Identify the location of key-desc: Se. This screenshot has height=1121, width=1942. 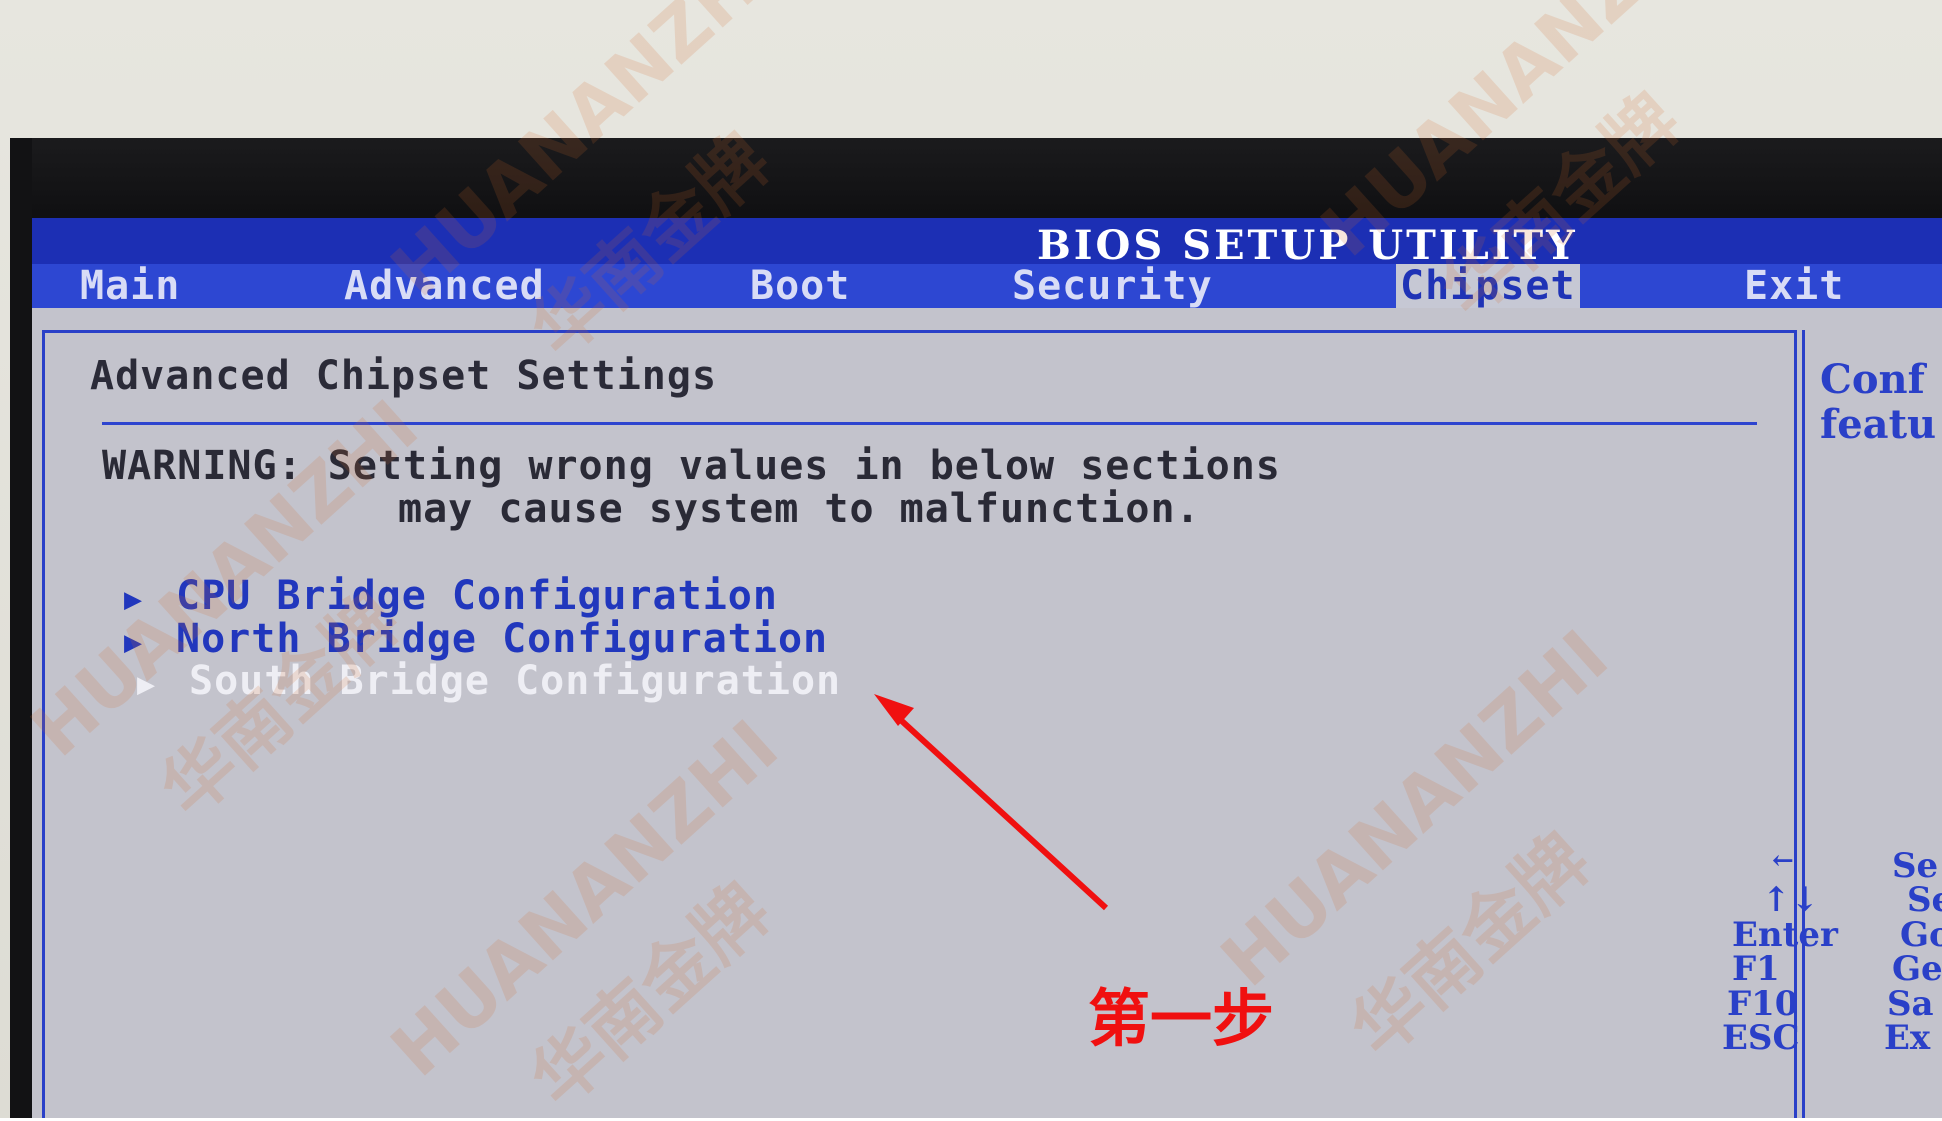
(1924, 900).